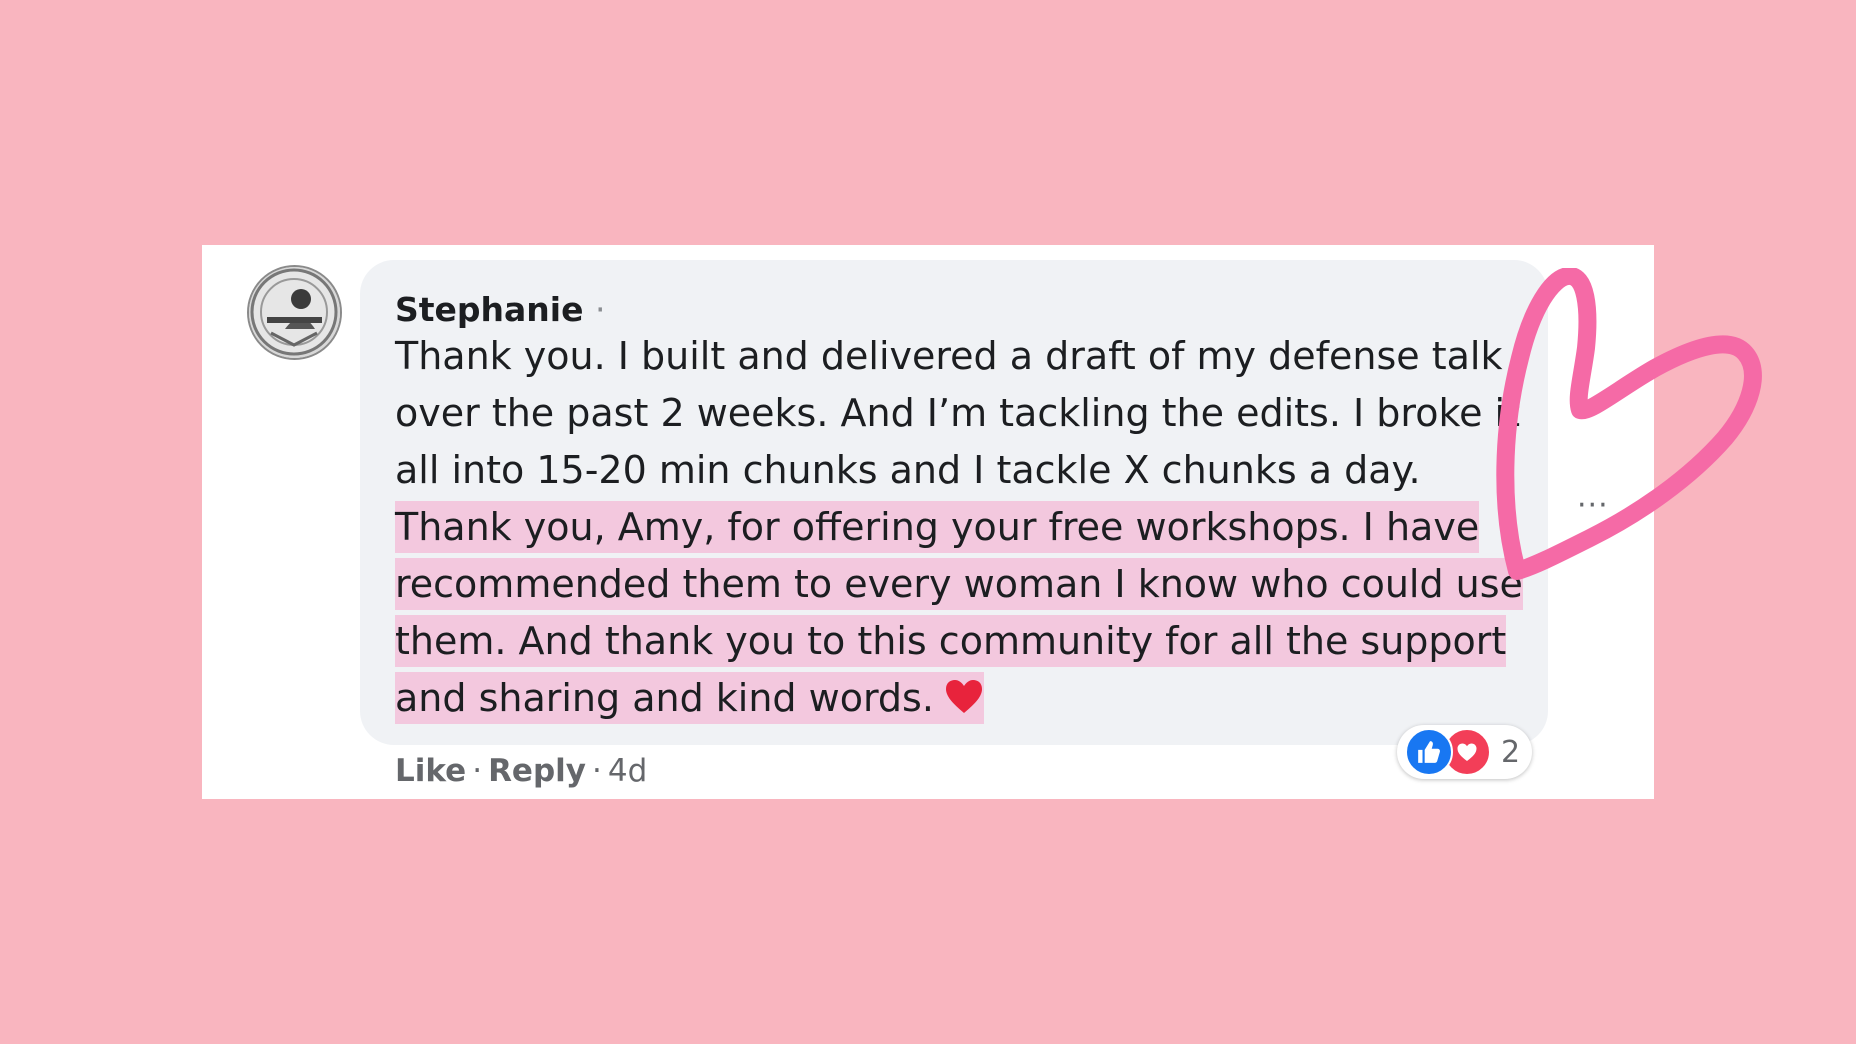 The image size is (1856, 1044). I want to click on hand-drawn-heart-icon, so click(1630, 434).